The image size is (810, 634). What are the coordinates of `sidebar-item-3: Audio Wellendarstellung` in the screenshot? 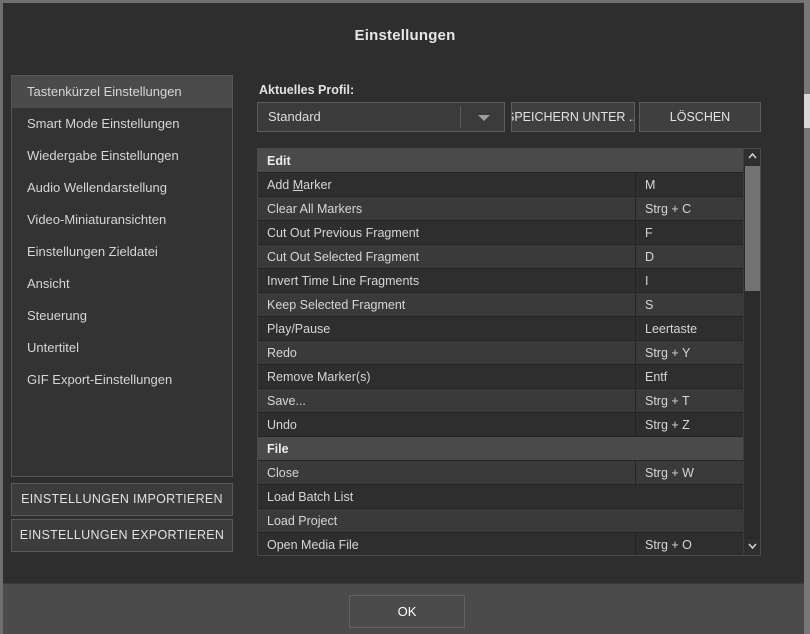 It's located at (122, 188).